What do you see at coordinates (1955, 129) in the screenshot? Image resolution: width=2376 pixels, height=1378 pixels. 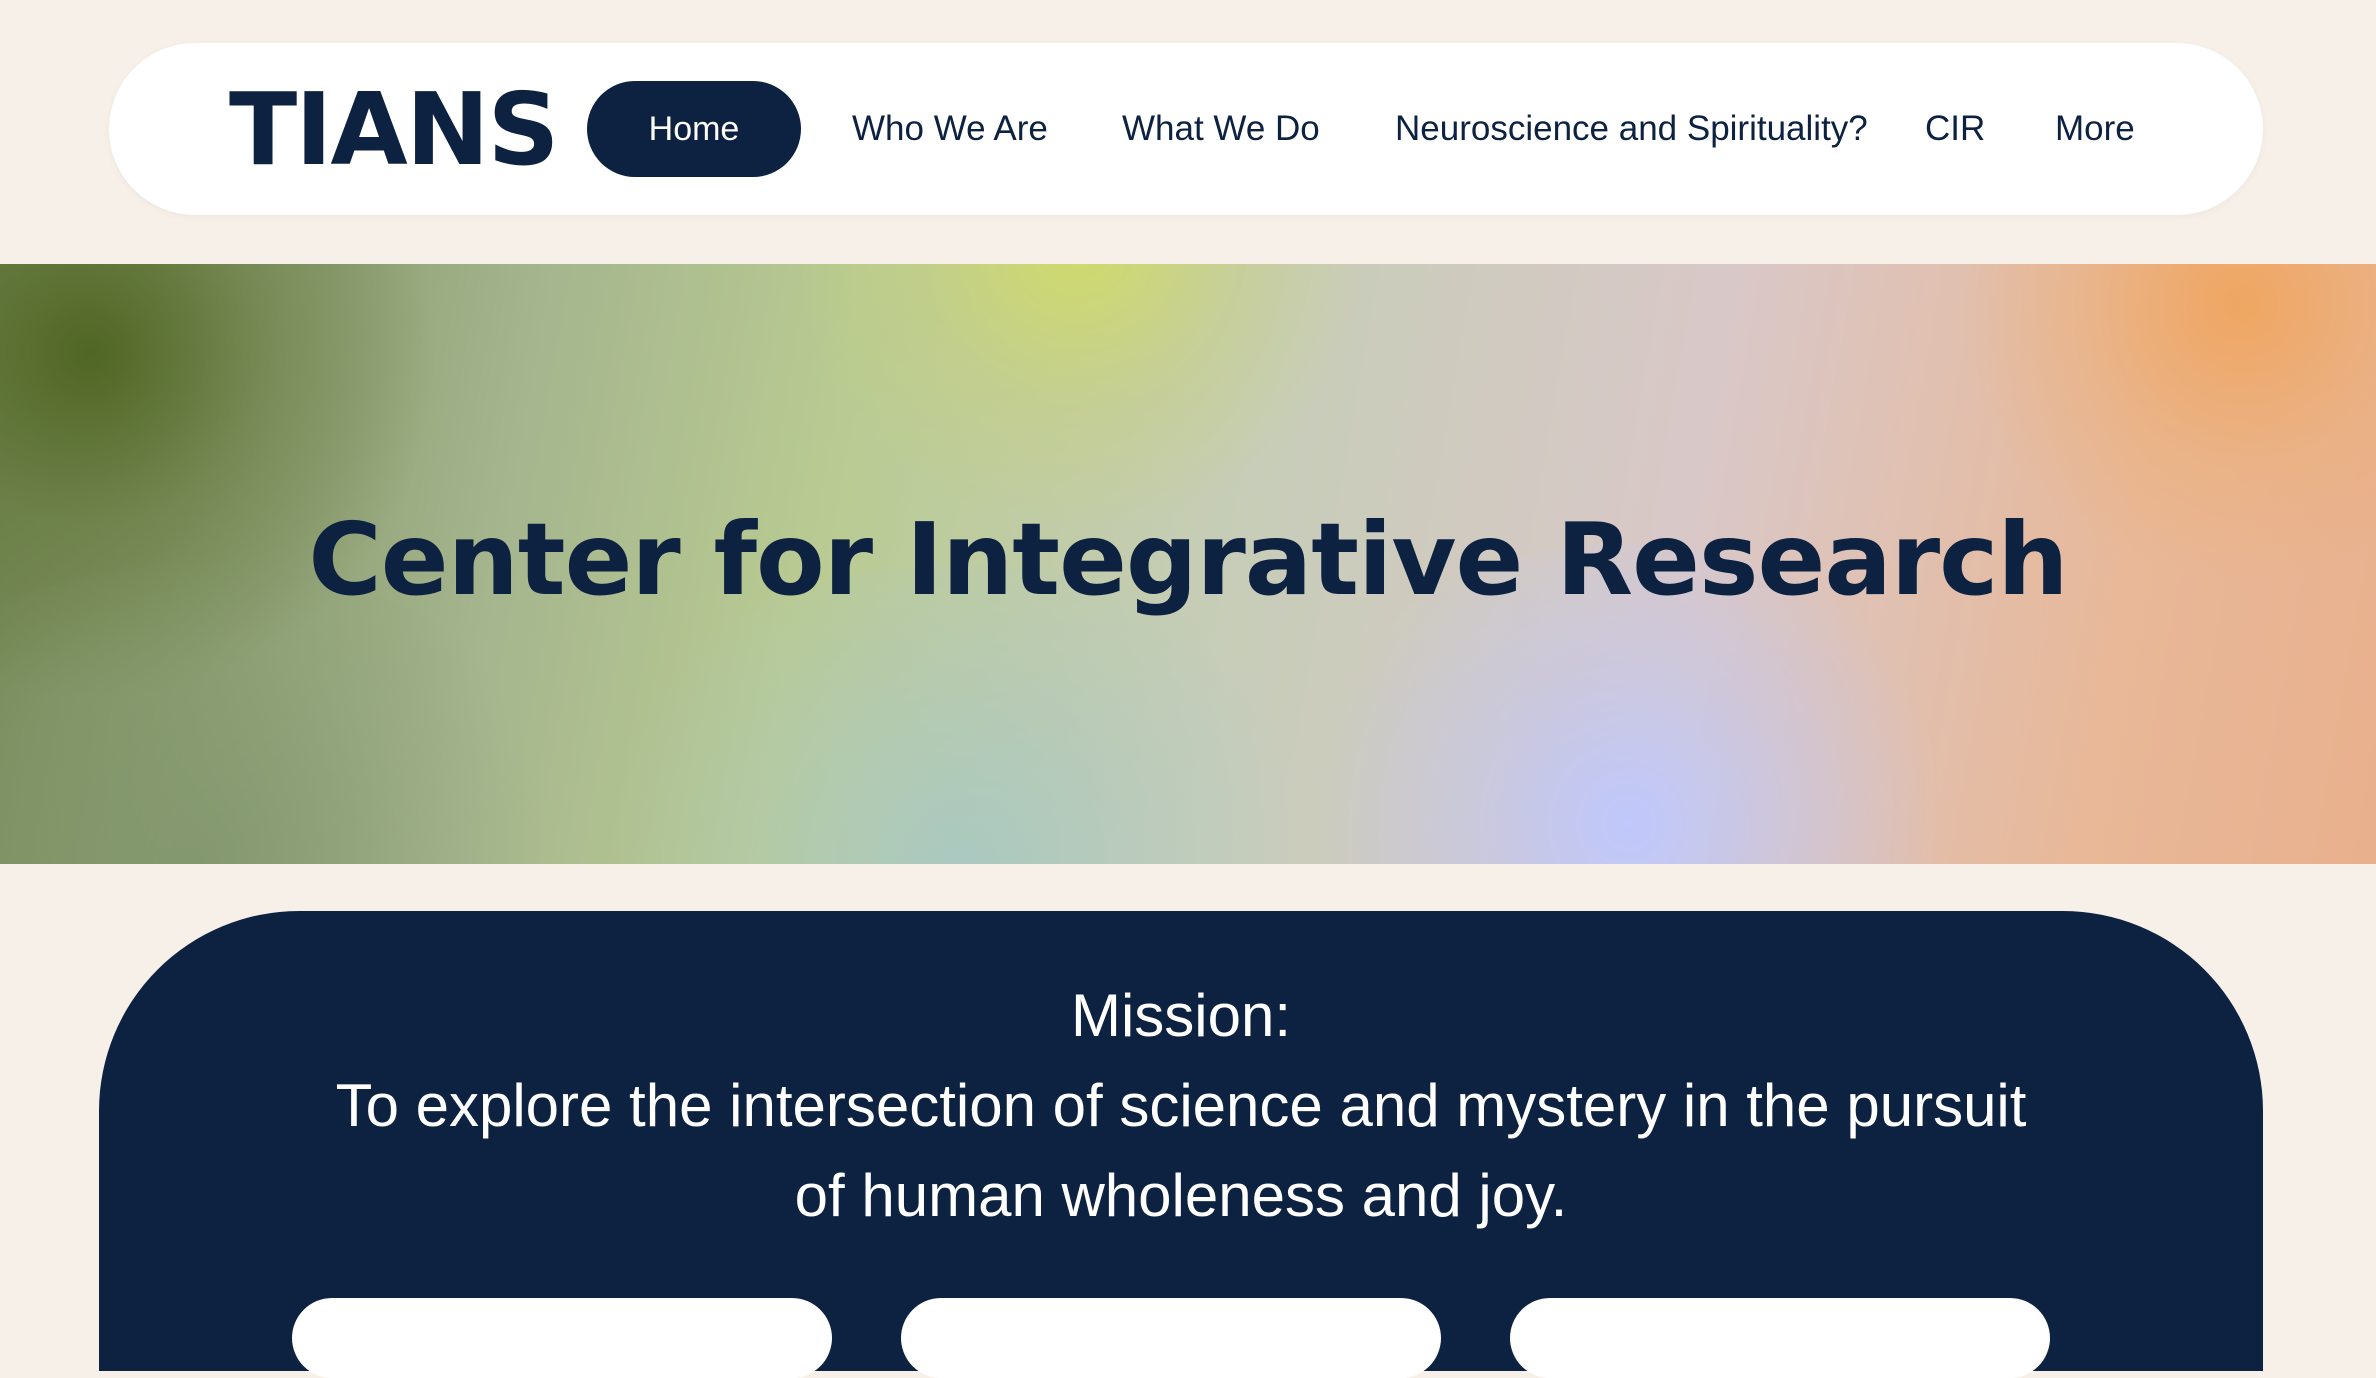 I see `nav-cir: CIR` at bounding box center [1955, 129].